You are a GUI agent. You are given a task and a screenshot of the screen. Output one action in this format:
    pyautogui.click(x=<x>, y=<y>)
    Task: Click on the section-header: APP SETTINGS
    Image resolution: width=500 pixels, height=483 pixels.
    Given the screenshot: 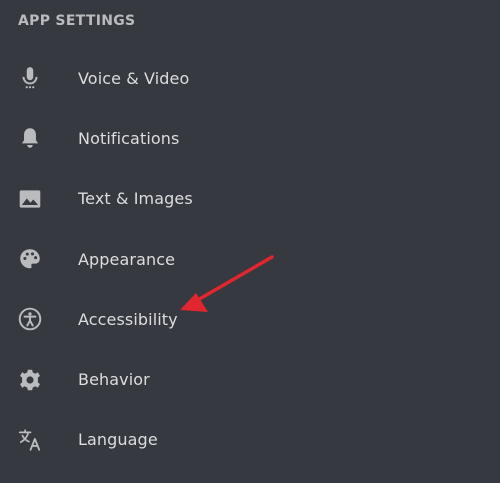 What is the action you would take?
    pyautogui.click(x=77, y=21)
    